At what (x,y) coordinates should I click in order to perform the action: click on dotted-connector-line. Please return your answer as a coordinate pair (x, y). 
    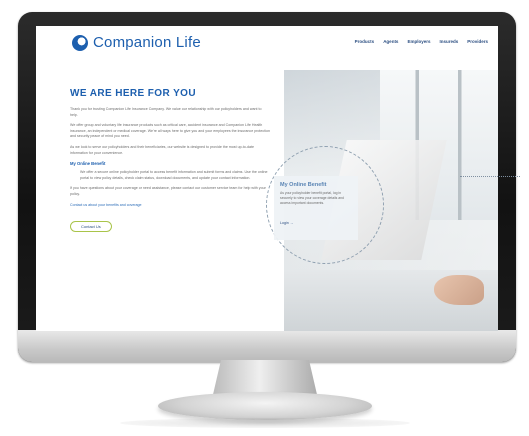
    Looking at the image, I should click on (490, 176).